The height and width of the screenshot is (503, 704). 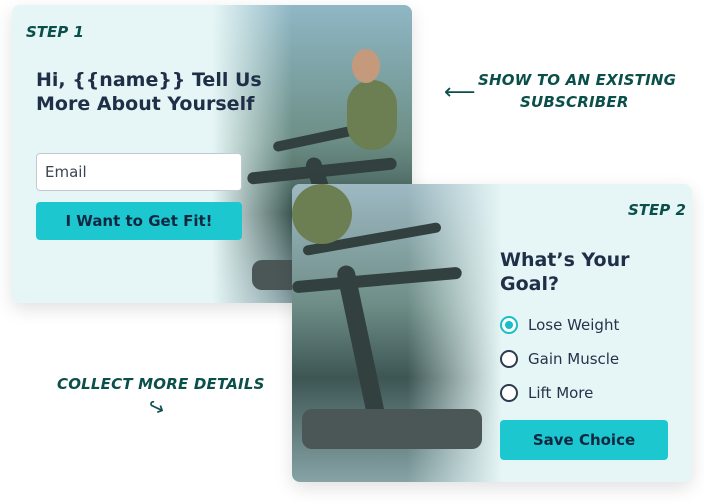 What do you see at coordinates (161, 384) in the screenshot?
I see `collect-details-note: COLLECT MORE DETAILS` at bounding box center [161, 384].